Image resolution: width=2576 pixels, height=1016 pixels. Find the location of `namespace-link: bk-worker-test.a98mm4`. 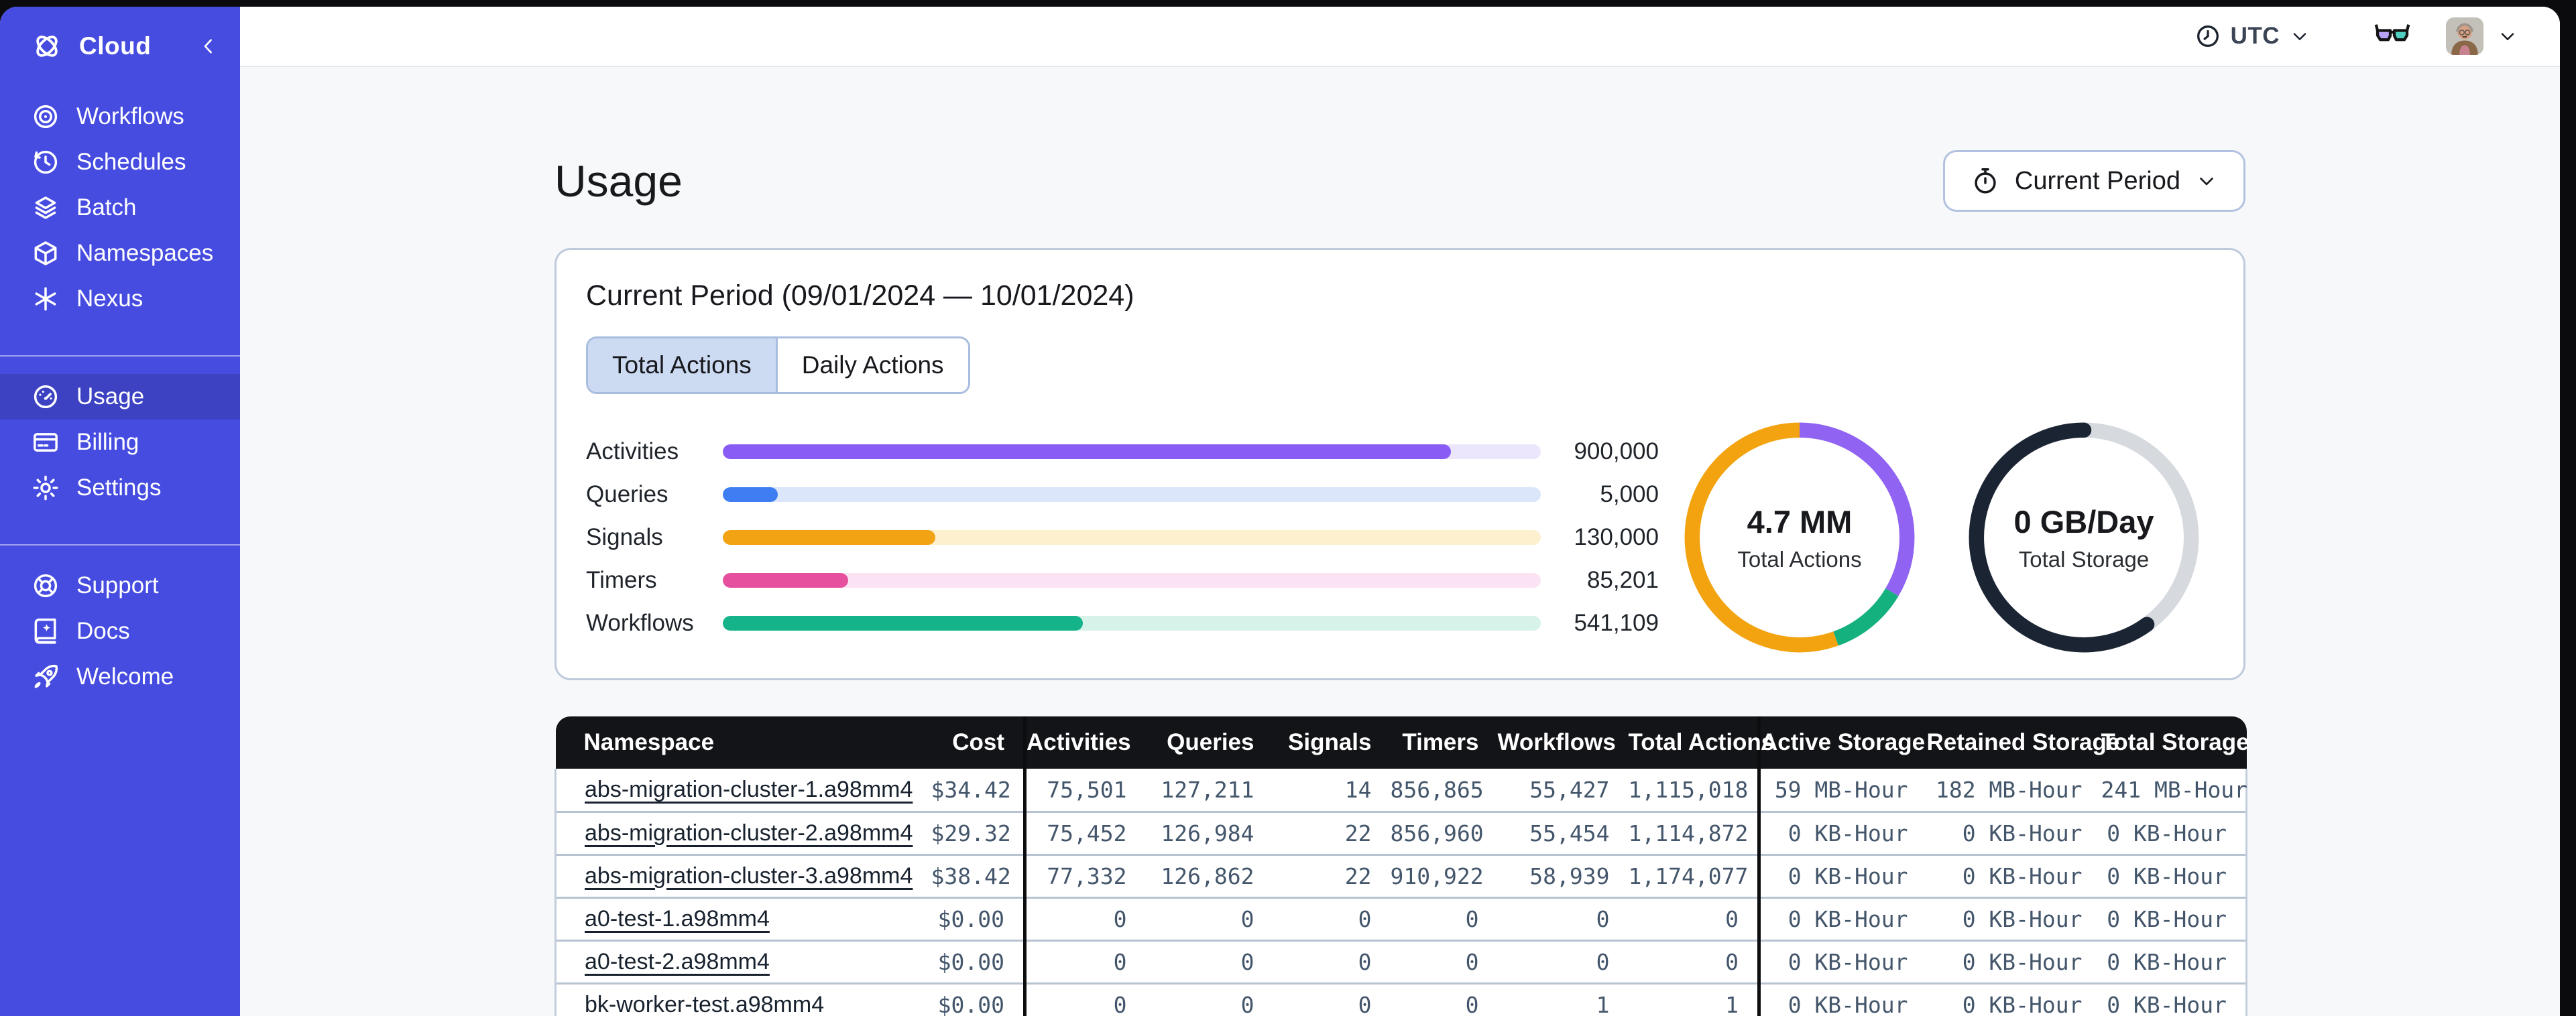

namespace-link: bk-worker-test.a98mm4 is located at coordinates (704, 1004).